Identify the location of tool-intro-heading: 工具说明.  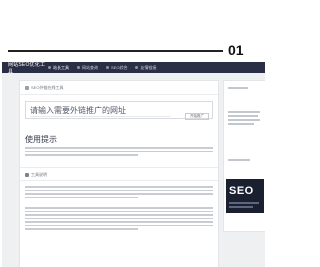
(36, 175).